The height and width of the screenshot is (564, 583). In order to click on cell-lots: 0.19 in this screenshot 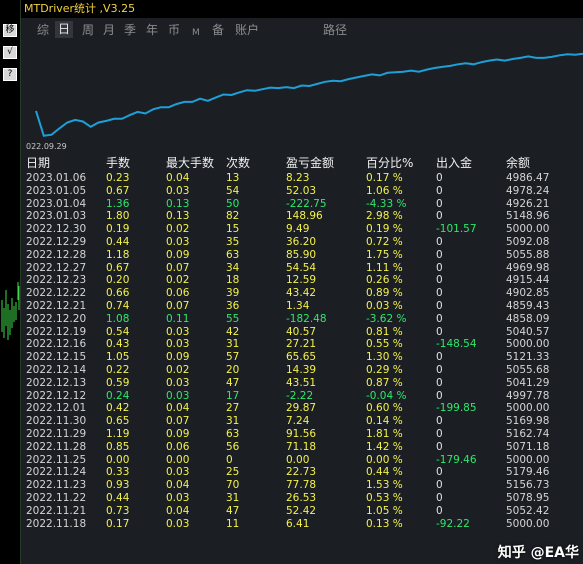, I will do `click(118, 229)`.